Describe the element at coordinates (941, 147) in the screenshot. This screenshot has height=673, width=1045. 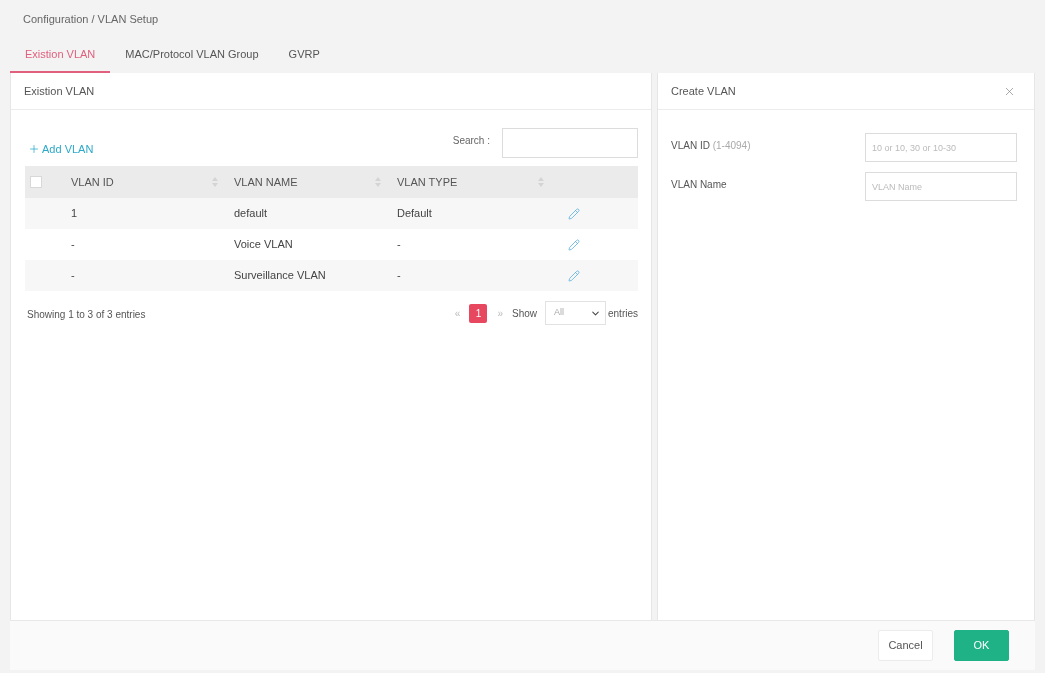
I see `input-field: 10 or 10, 30 or 10-30` at that location.